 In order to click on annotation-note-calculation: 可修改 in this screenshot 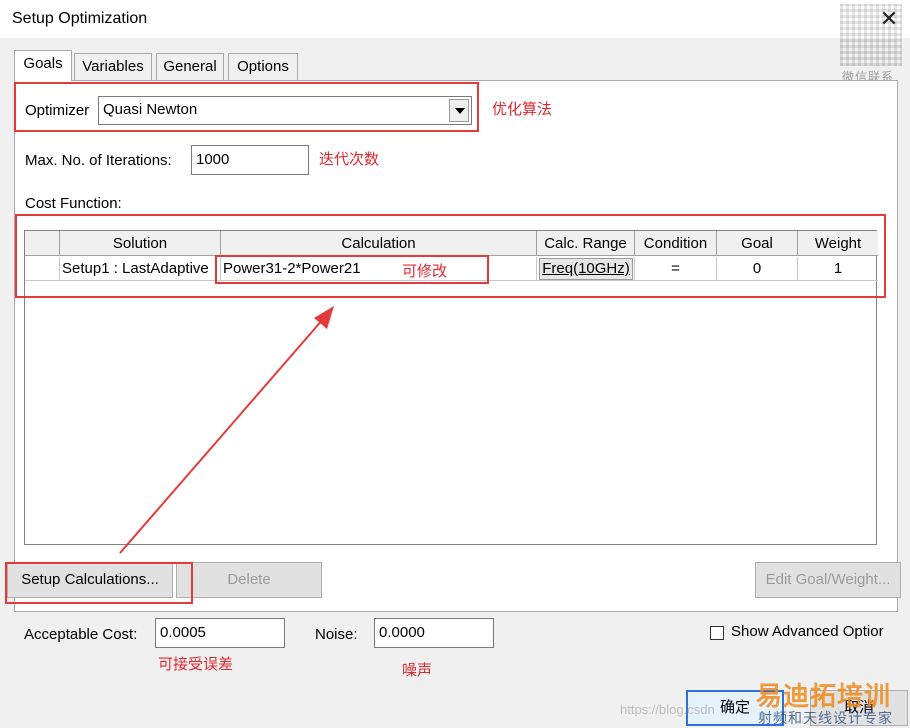, I will do `click(425, 271)`.